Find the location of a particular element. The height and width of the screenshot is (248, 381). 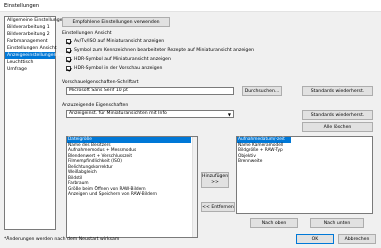

window-title-bar: Einstellungen is located at coordinates (190, 6).